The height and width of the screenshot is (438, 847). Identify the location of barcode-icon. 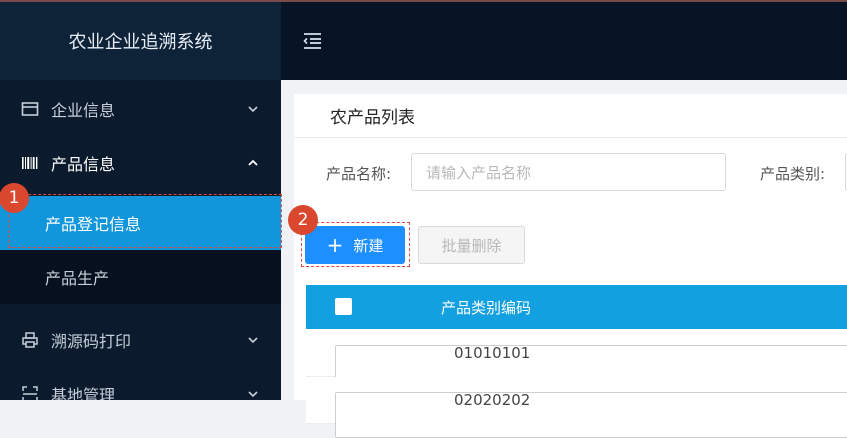
(30, 163).